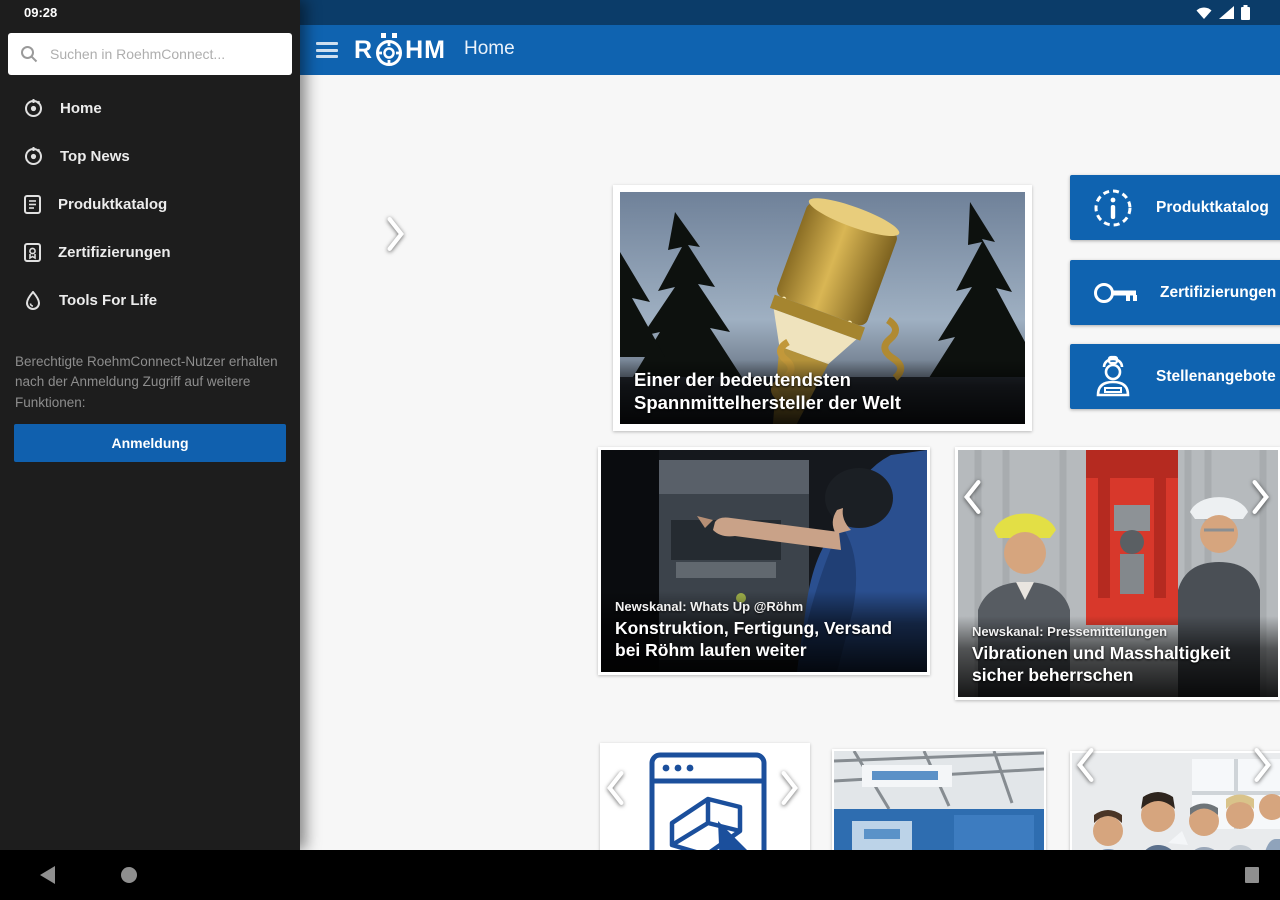  Describe the element at coordinates (1218, 292) in the screenshot. I see `quick-link-label: Zertifizierungen` at that location.